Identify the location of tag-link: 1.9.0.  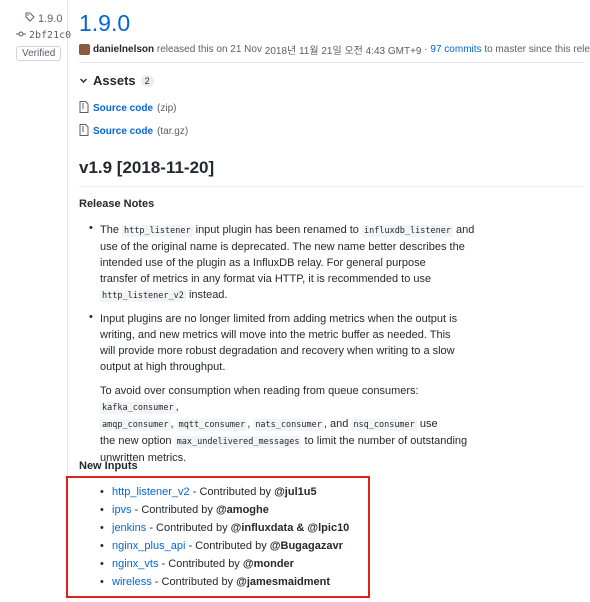
(43, 18).